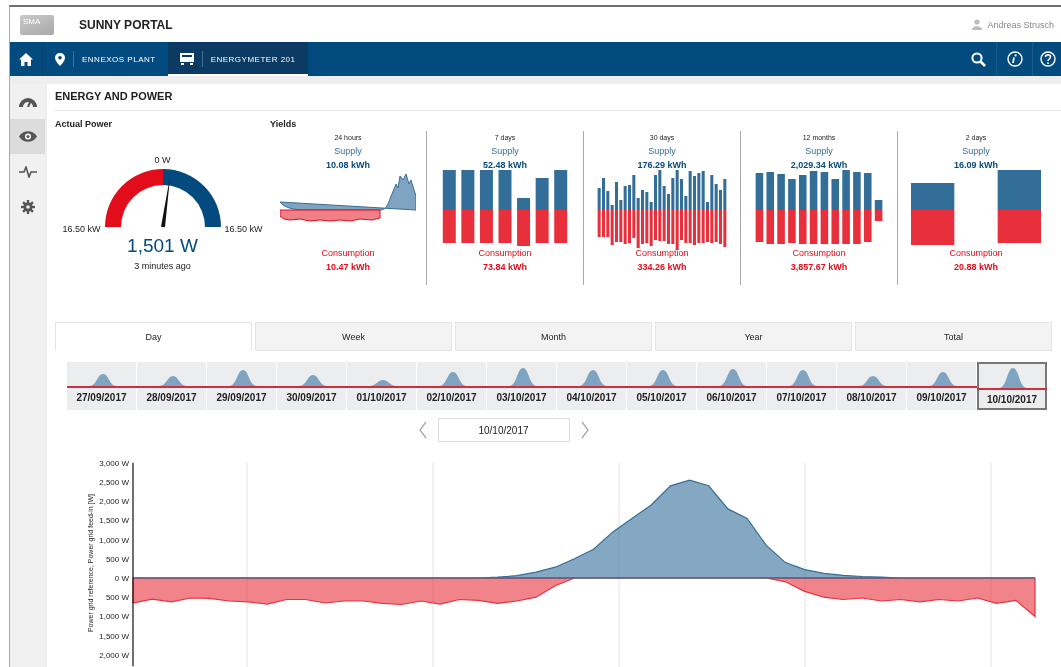 This screenshot has width=1061, height=667. What do you see at coordinates (753, 336) in the screenshot?
I see `period-tab: Year` at bounding box center [753, 336].